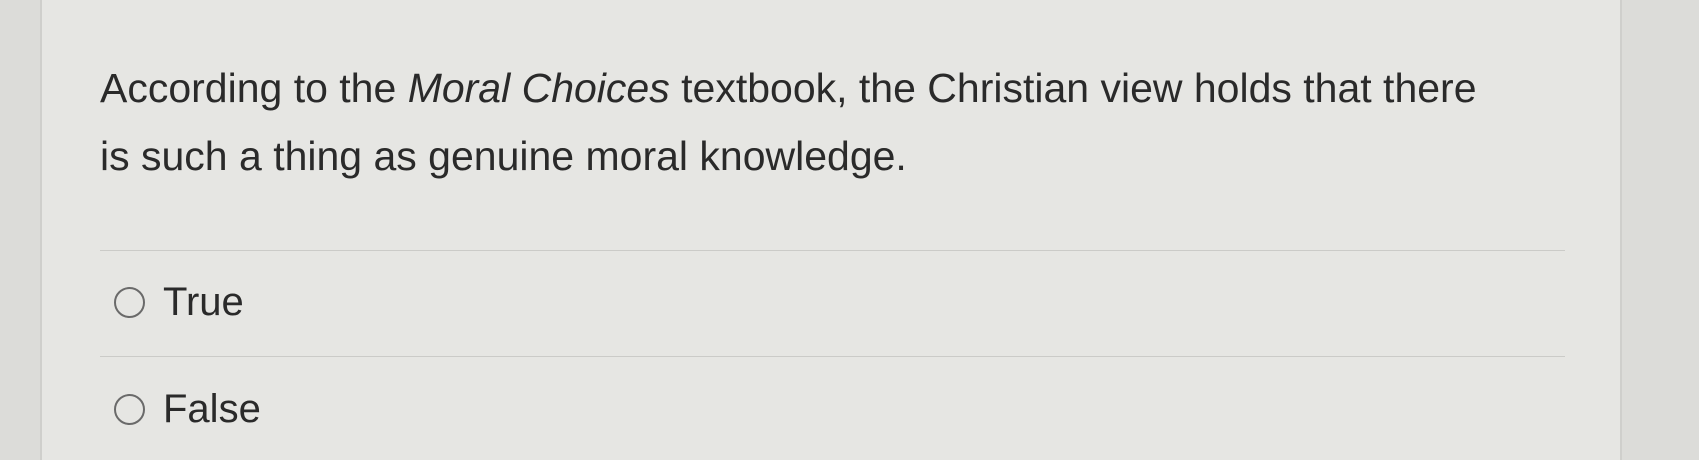 This screenshot has width=1699, height=460. What do you see at coordinates (832, 356) in the screenshot?
I see `divider-middle` at bounding box center [832, 356].